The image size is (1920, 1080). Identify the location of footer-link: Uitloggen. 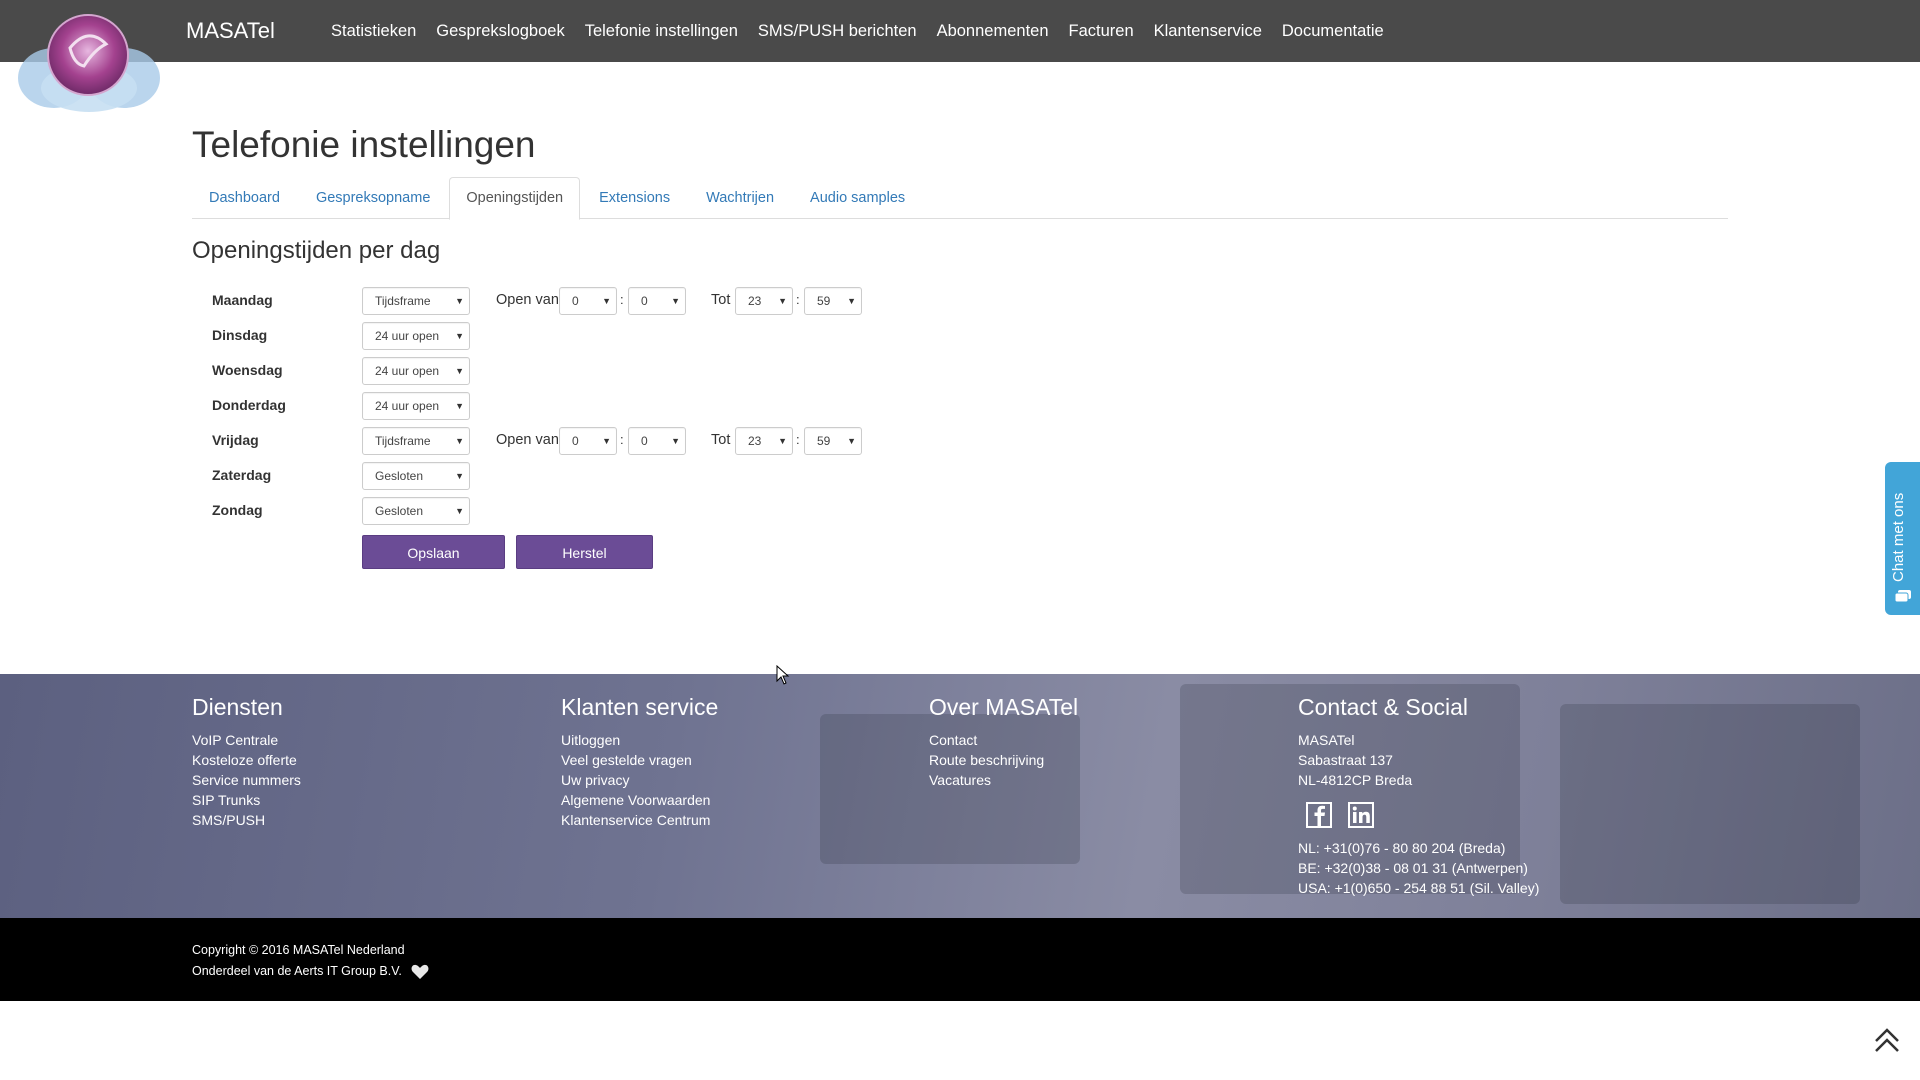
(639, 740).